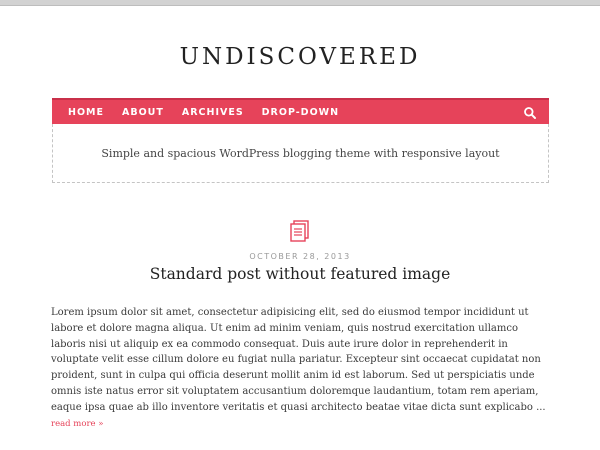 This screenshot has width=600, height=450. I want to click on nav-item-about: ABOUT, so click(143, 112).